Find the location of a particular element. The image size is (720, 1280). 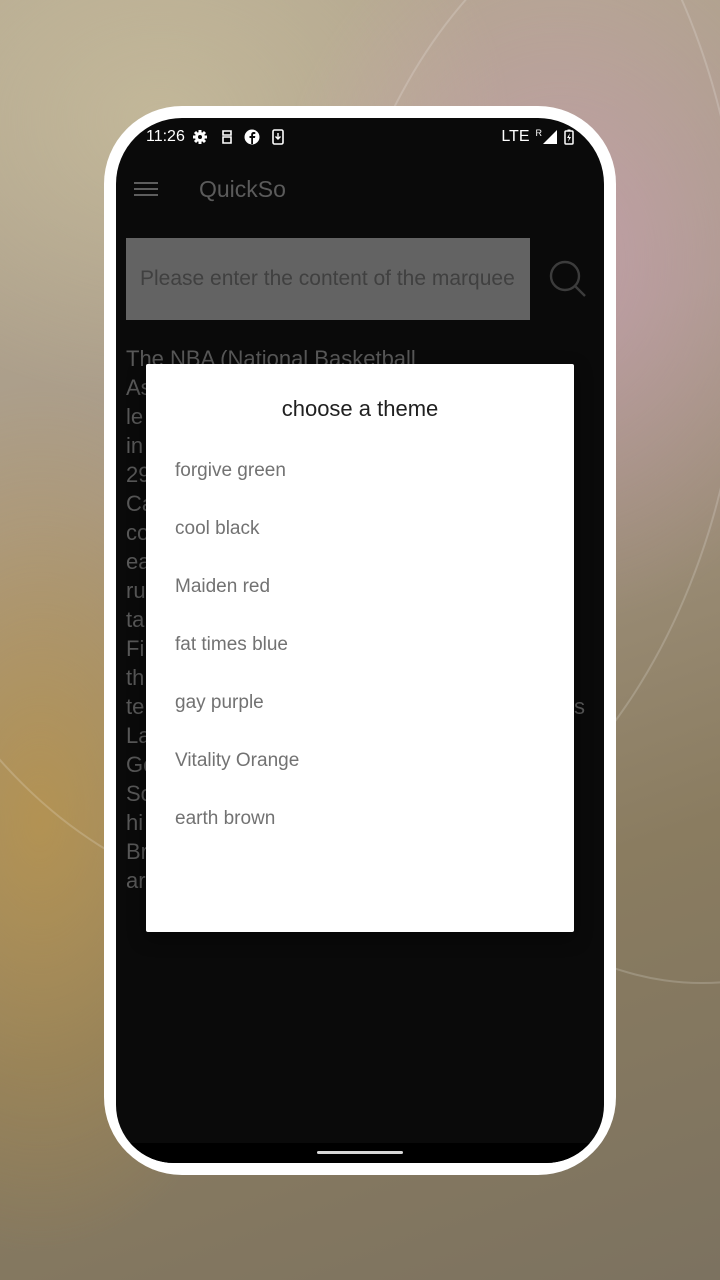

theme-option-fat-times-blue: fat times blue is located at coordinates (360, 645).